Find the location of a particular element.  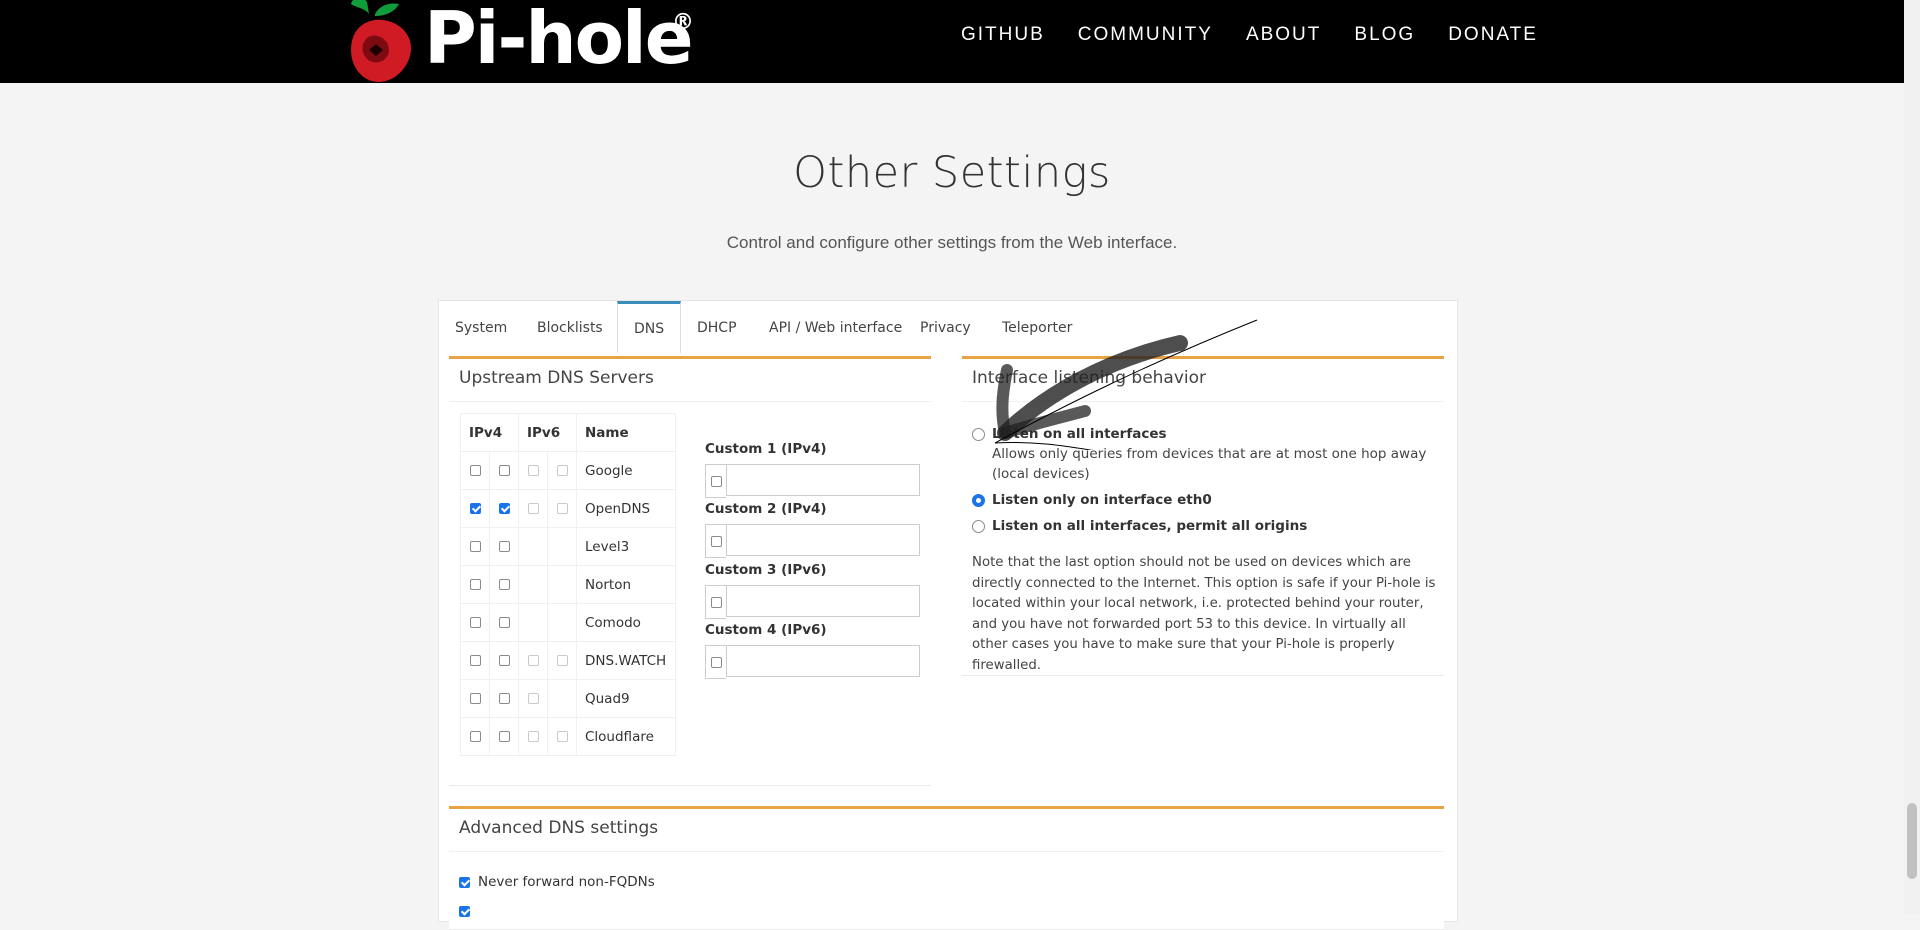

custom1-input is located at coordinates (823, 480).